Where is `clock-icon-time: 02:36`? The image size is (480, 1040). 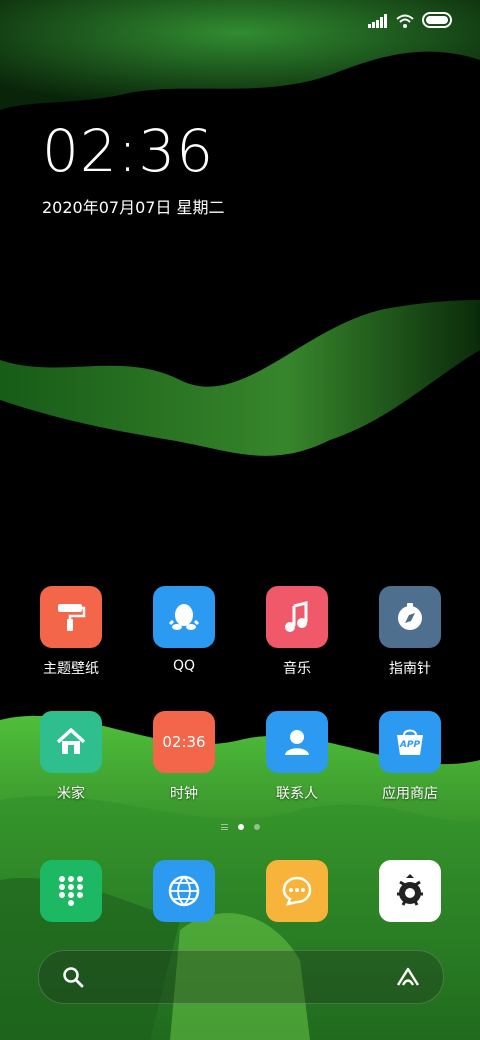
clock-icon-time: 02:36 is located at coordinates (184, 742).